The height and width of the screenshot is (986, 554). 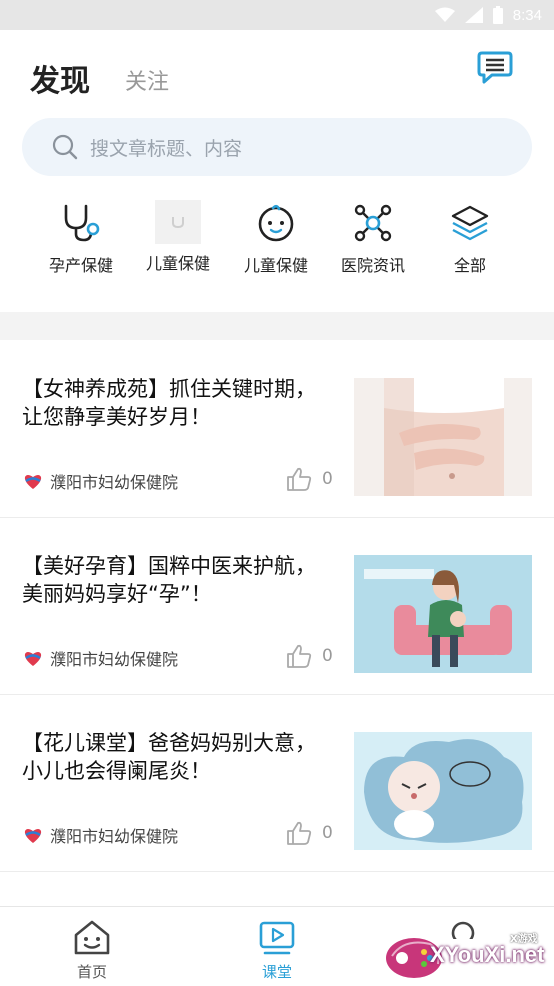 I want to click on category-label: 医院资讯, so click(x=372, y=265).